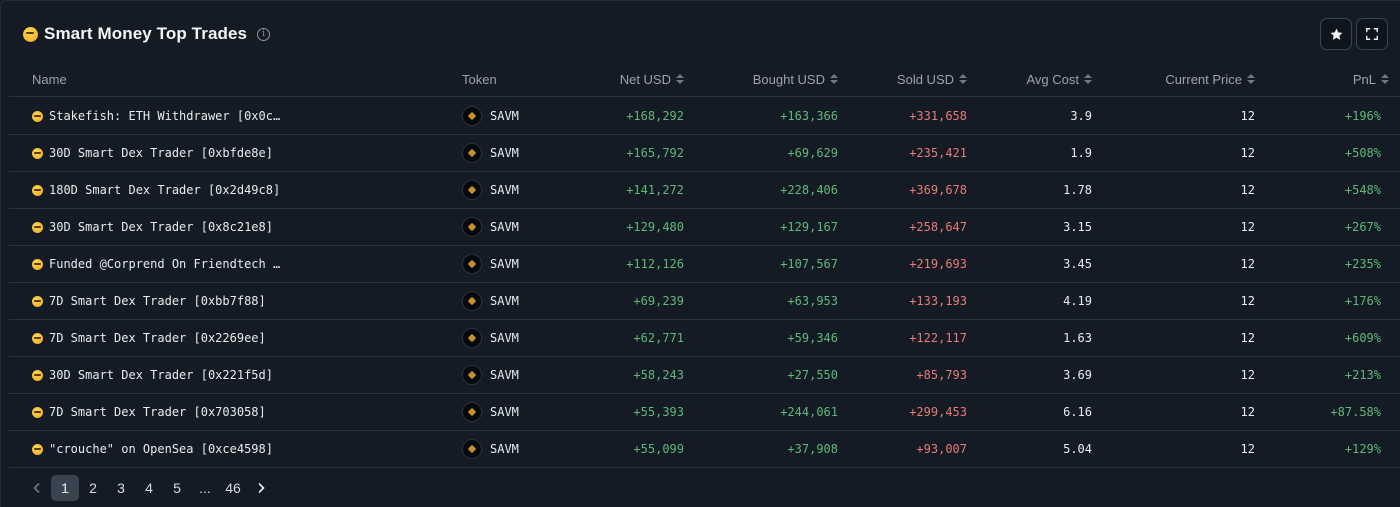 The width and height of the screenshot is (1400, 507). I want to click on column-header-avg-cost: Avg Cost, so click(1059, 79).